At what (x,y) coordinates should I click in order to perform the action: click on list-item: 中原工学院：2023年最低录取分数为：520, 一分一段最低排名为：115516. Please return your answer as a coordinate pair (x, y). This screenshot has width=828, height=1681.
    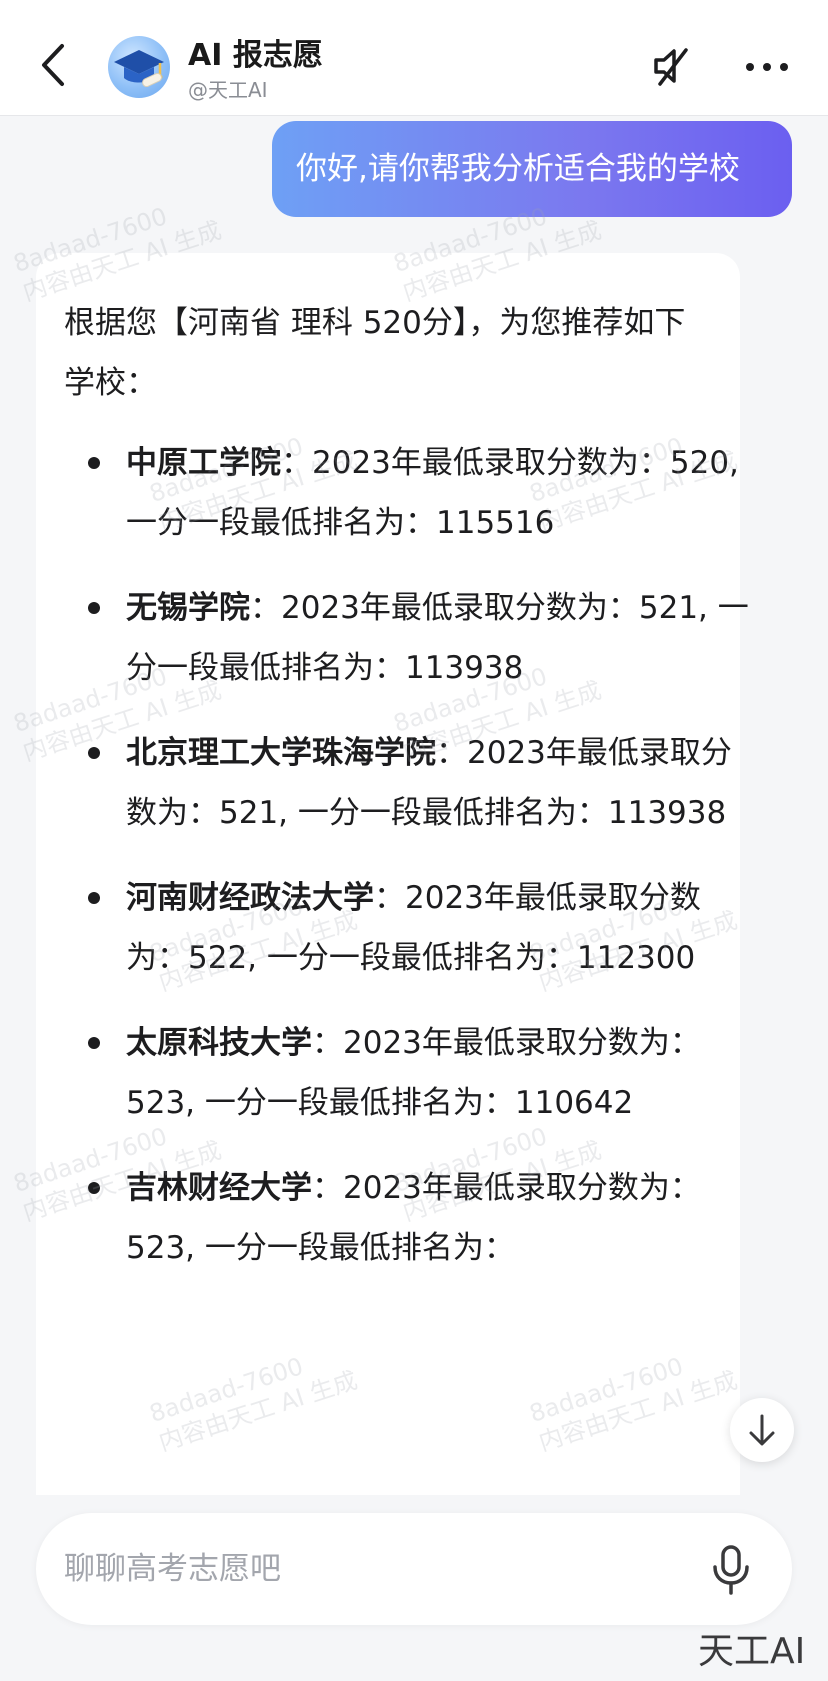
    Looking at the image, I should click on (409, 493).